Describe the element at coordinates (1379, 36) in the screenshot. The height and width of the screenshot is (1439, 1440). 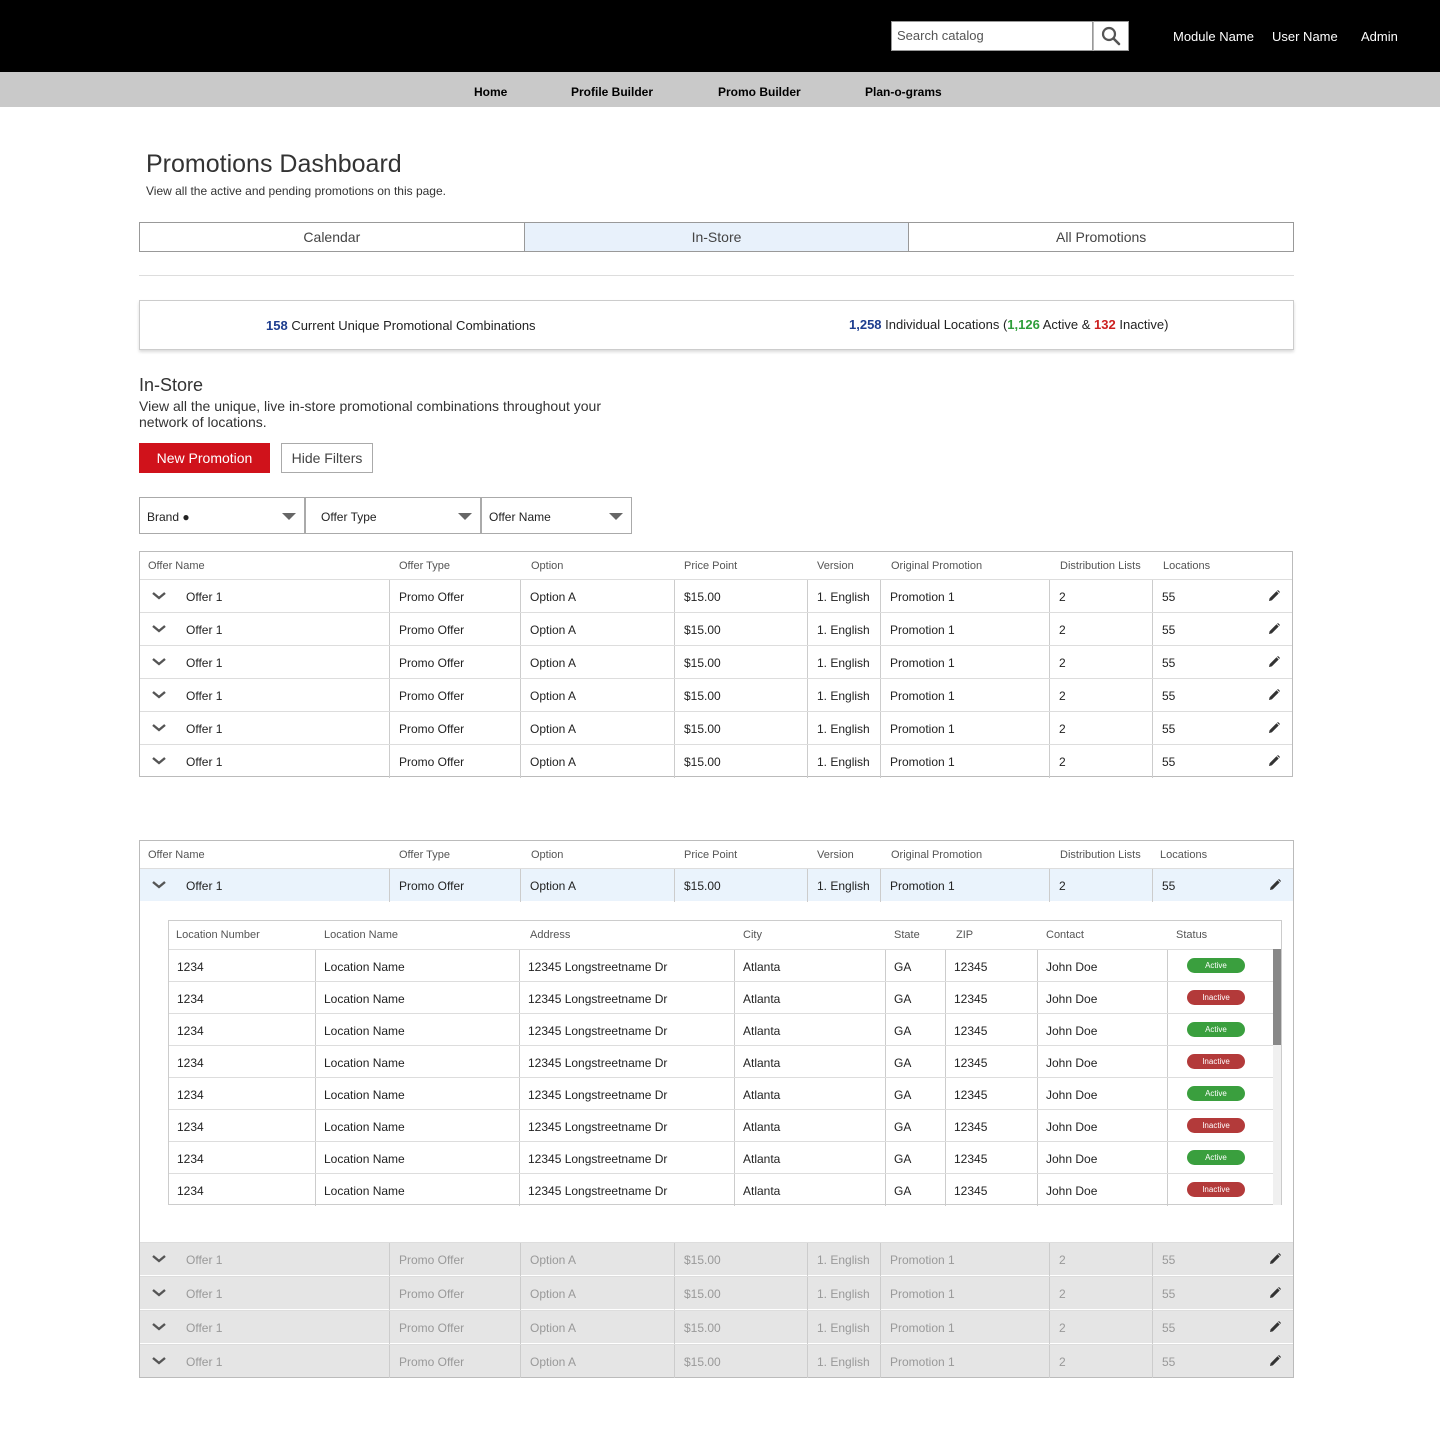
I see `admin-link: Admin` at that location.